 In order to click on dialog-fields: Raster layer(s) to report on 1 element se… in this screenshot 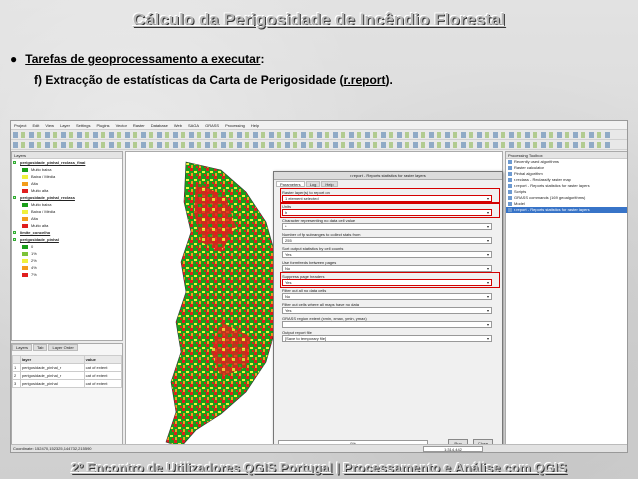, I will do `click(388, 265)`.